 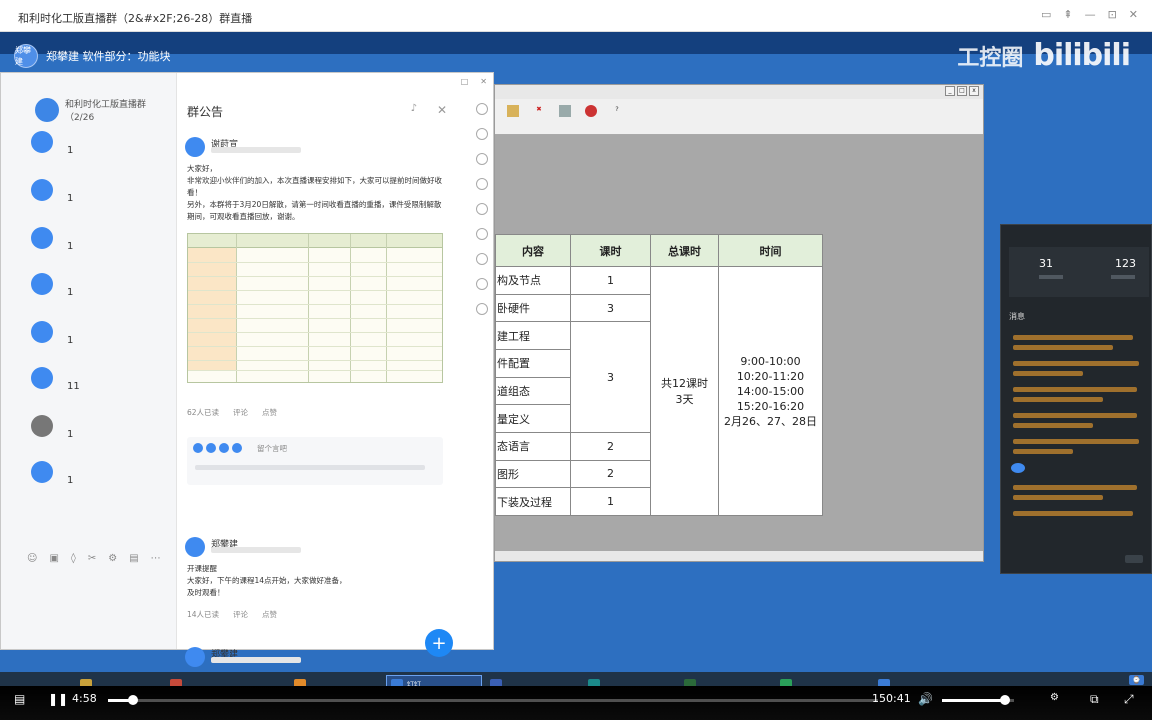 What do you see at coordinates (493, 700) in the screenshot?
I see `progress-bar` at bounding box center [493, 700].